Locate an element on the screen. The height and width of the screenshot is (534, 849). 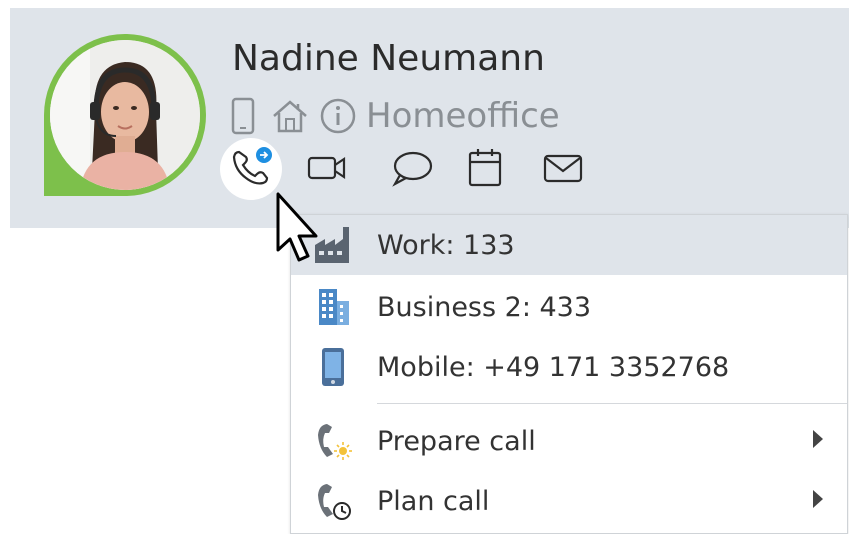
menu-item-label: Mobile: +49 171 3352768 is located at coordinates (553, 367).